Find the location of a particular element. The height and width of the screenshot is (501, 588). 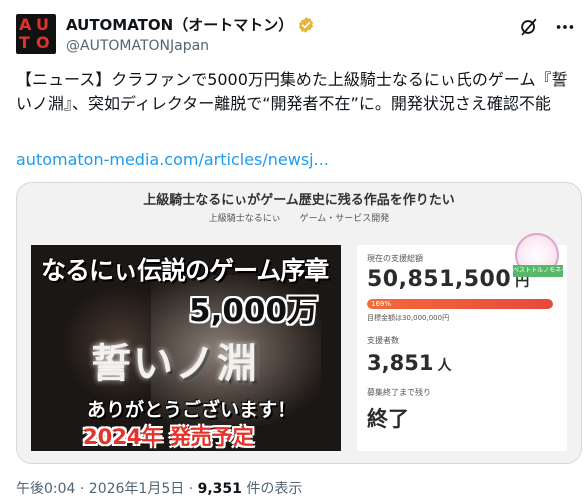

funding-goal: 目標金額は30,000,000円 is located at coordinates (408, 318).